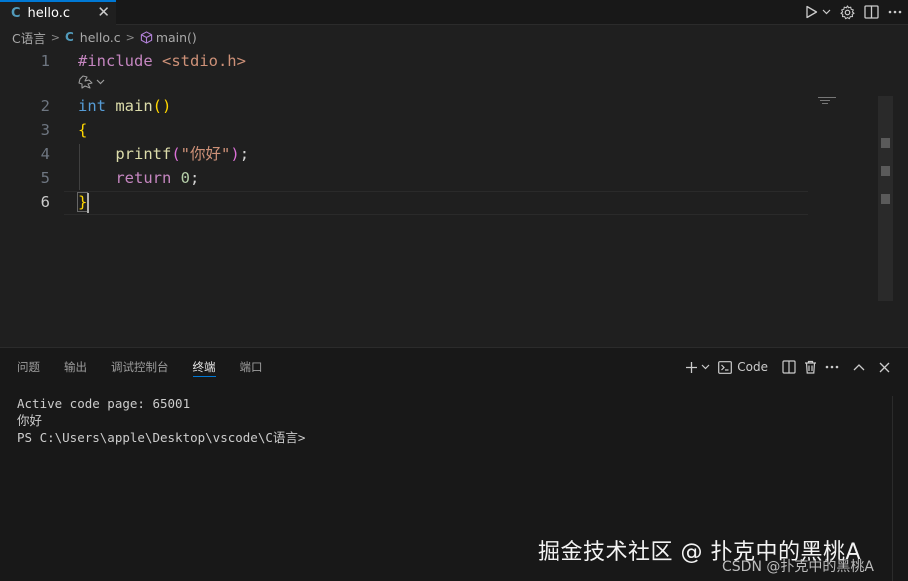 The width and height of the screenshot is (908, 581). I want to click on code-text: return 0;, so click(138, 178).